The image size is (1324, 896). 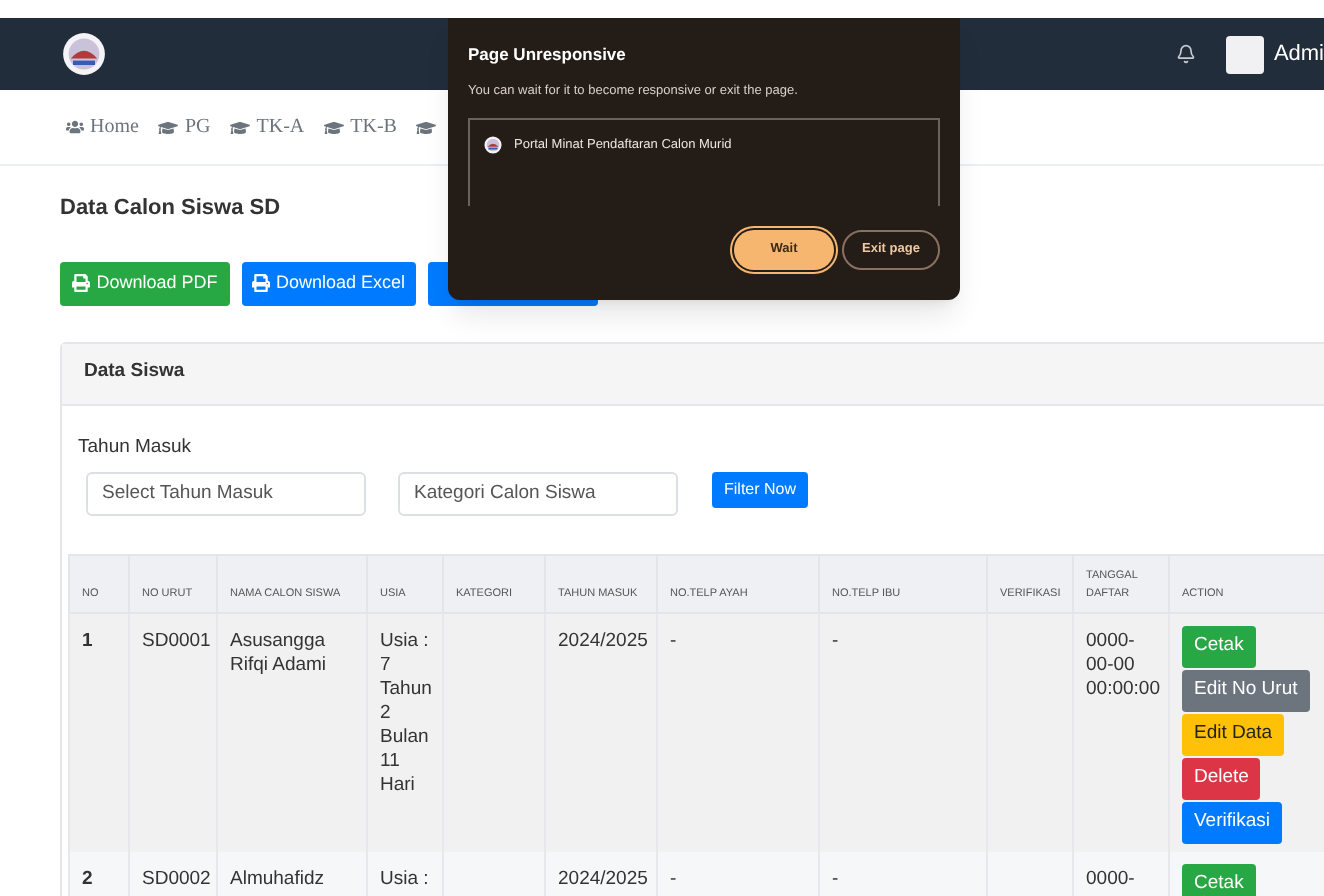 I want to click on breadcrumb-link: TK-B, so click(x=360, y=127).